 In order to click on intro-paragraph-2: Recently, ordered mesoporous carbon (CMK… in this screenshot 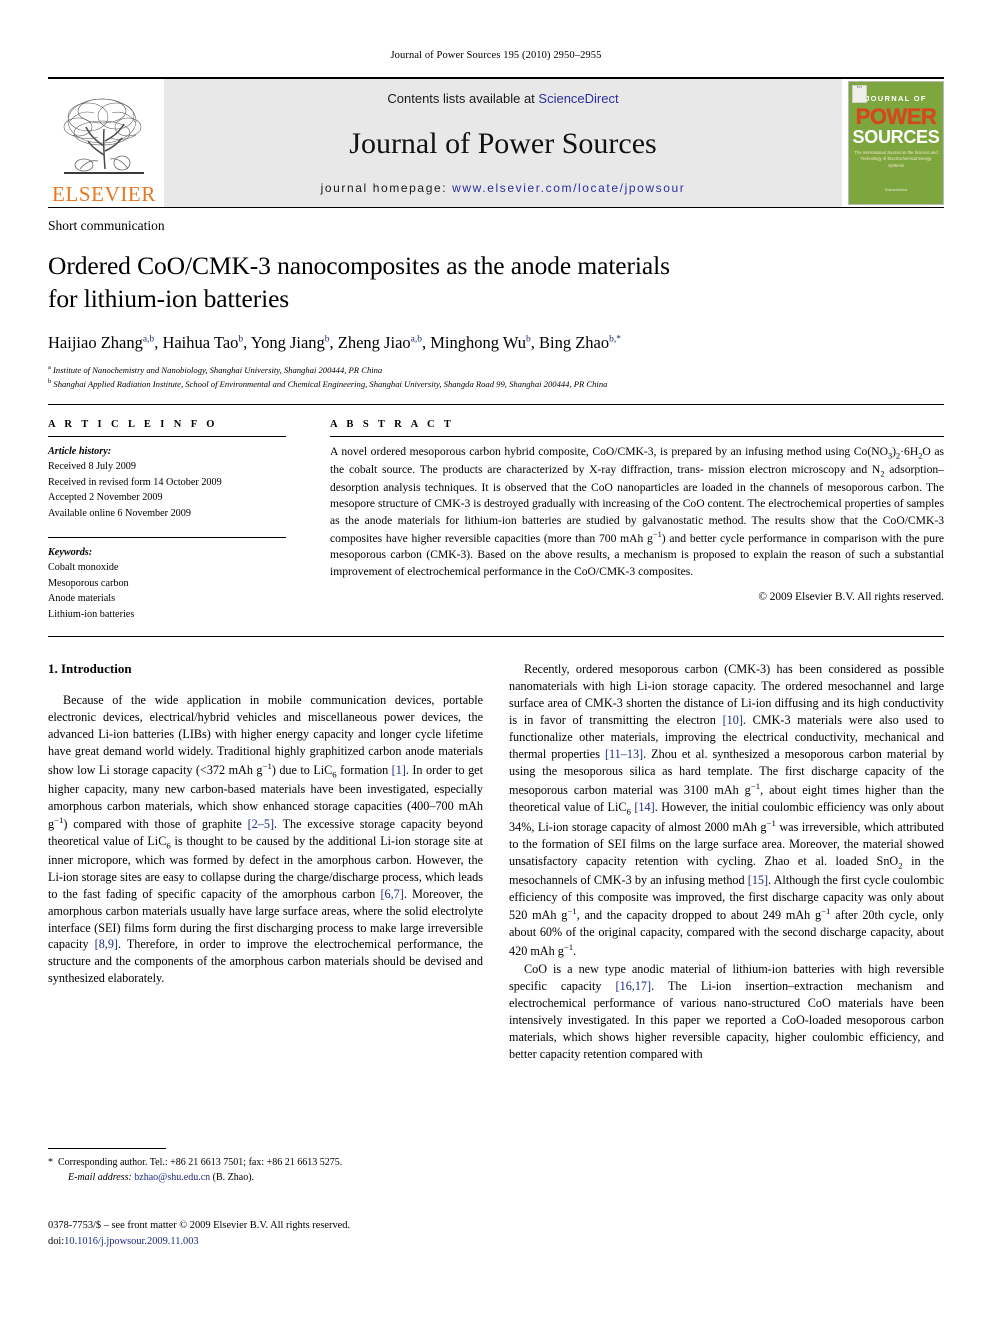, I will do `click(727, 810)`.